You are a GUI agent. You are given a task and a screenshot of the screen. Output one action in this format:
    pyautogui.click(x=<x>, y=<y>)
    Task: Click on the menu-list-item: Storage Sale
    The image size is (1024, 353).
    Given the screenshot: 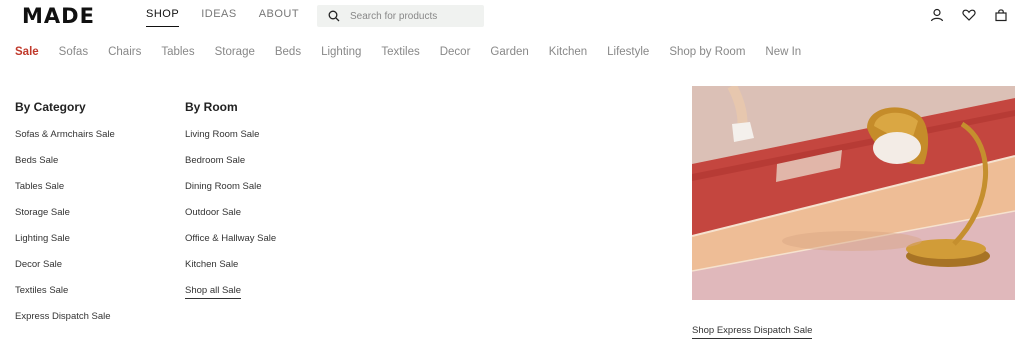 What is the action you would take?
    pyautogui.click(x=65, y=220)
    